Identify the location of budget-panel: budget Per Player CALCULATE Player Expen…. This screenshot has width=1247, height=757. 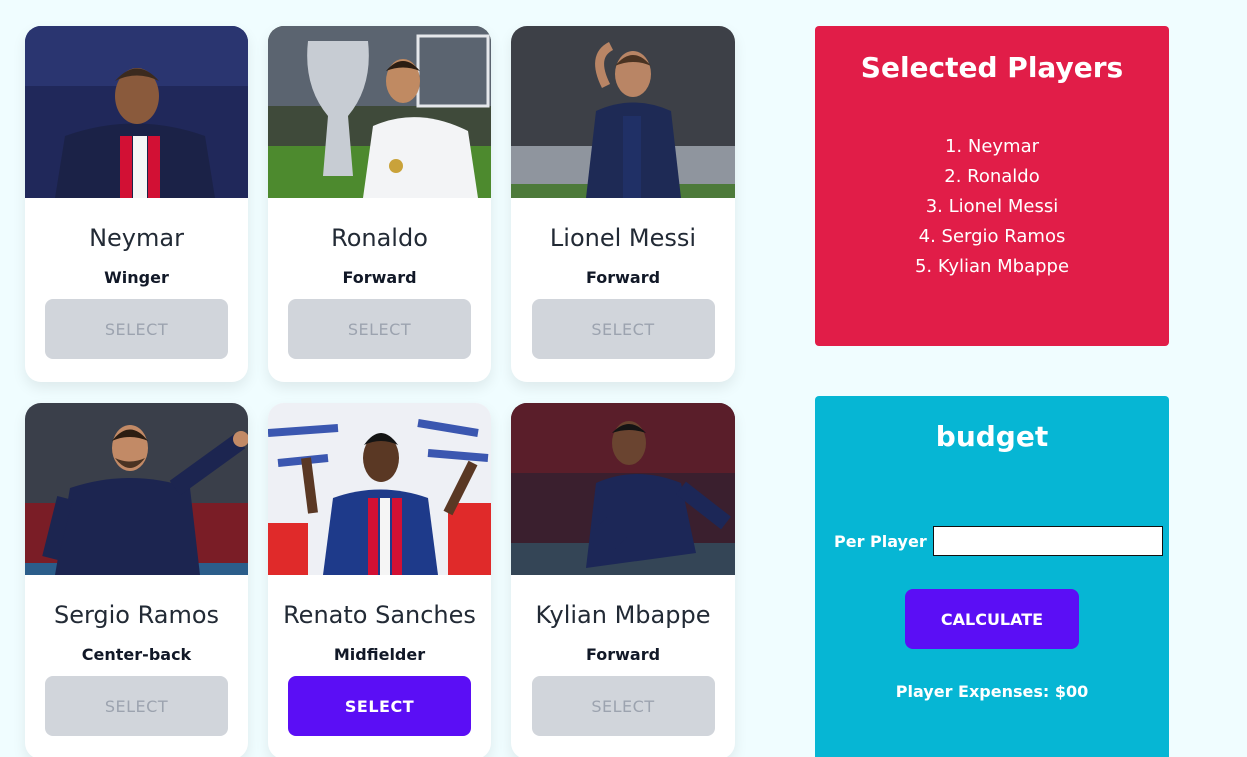
(992, 576).